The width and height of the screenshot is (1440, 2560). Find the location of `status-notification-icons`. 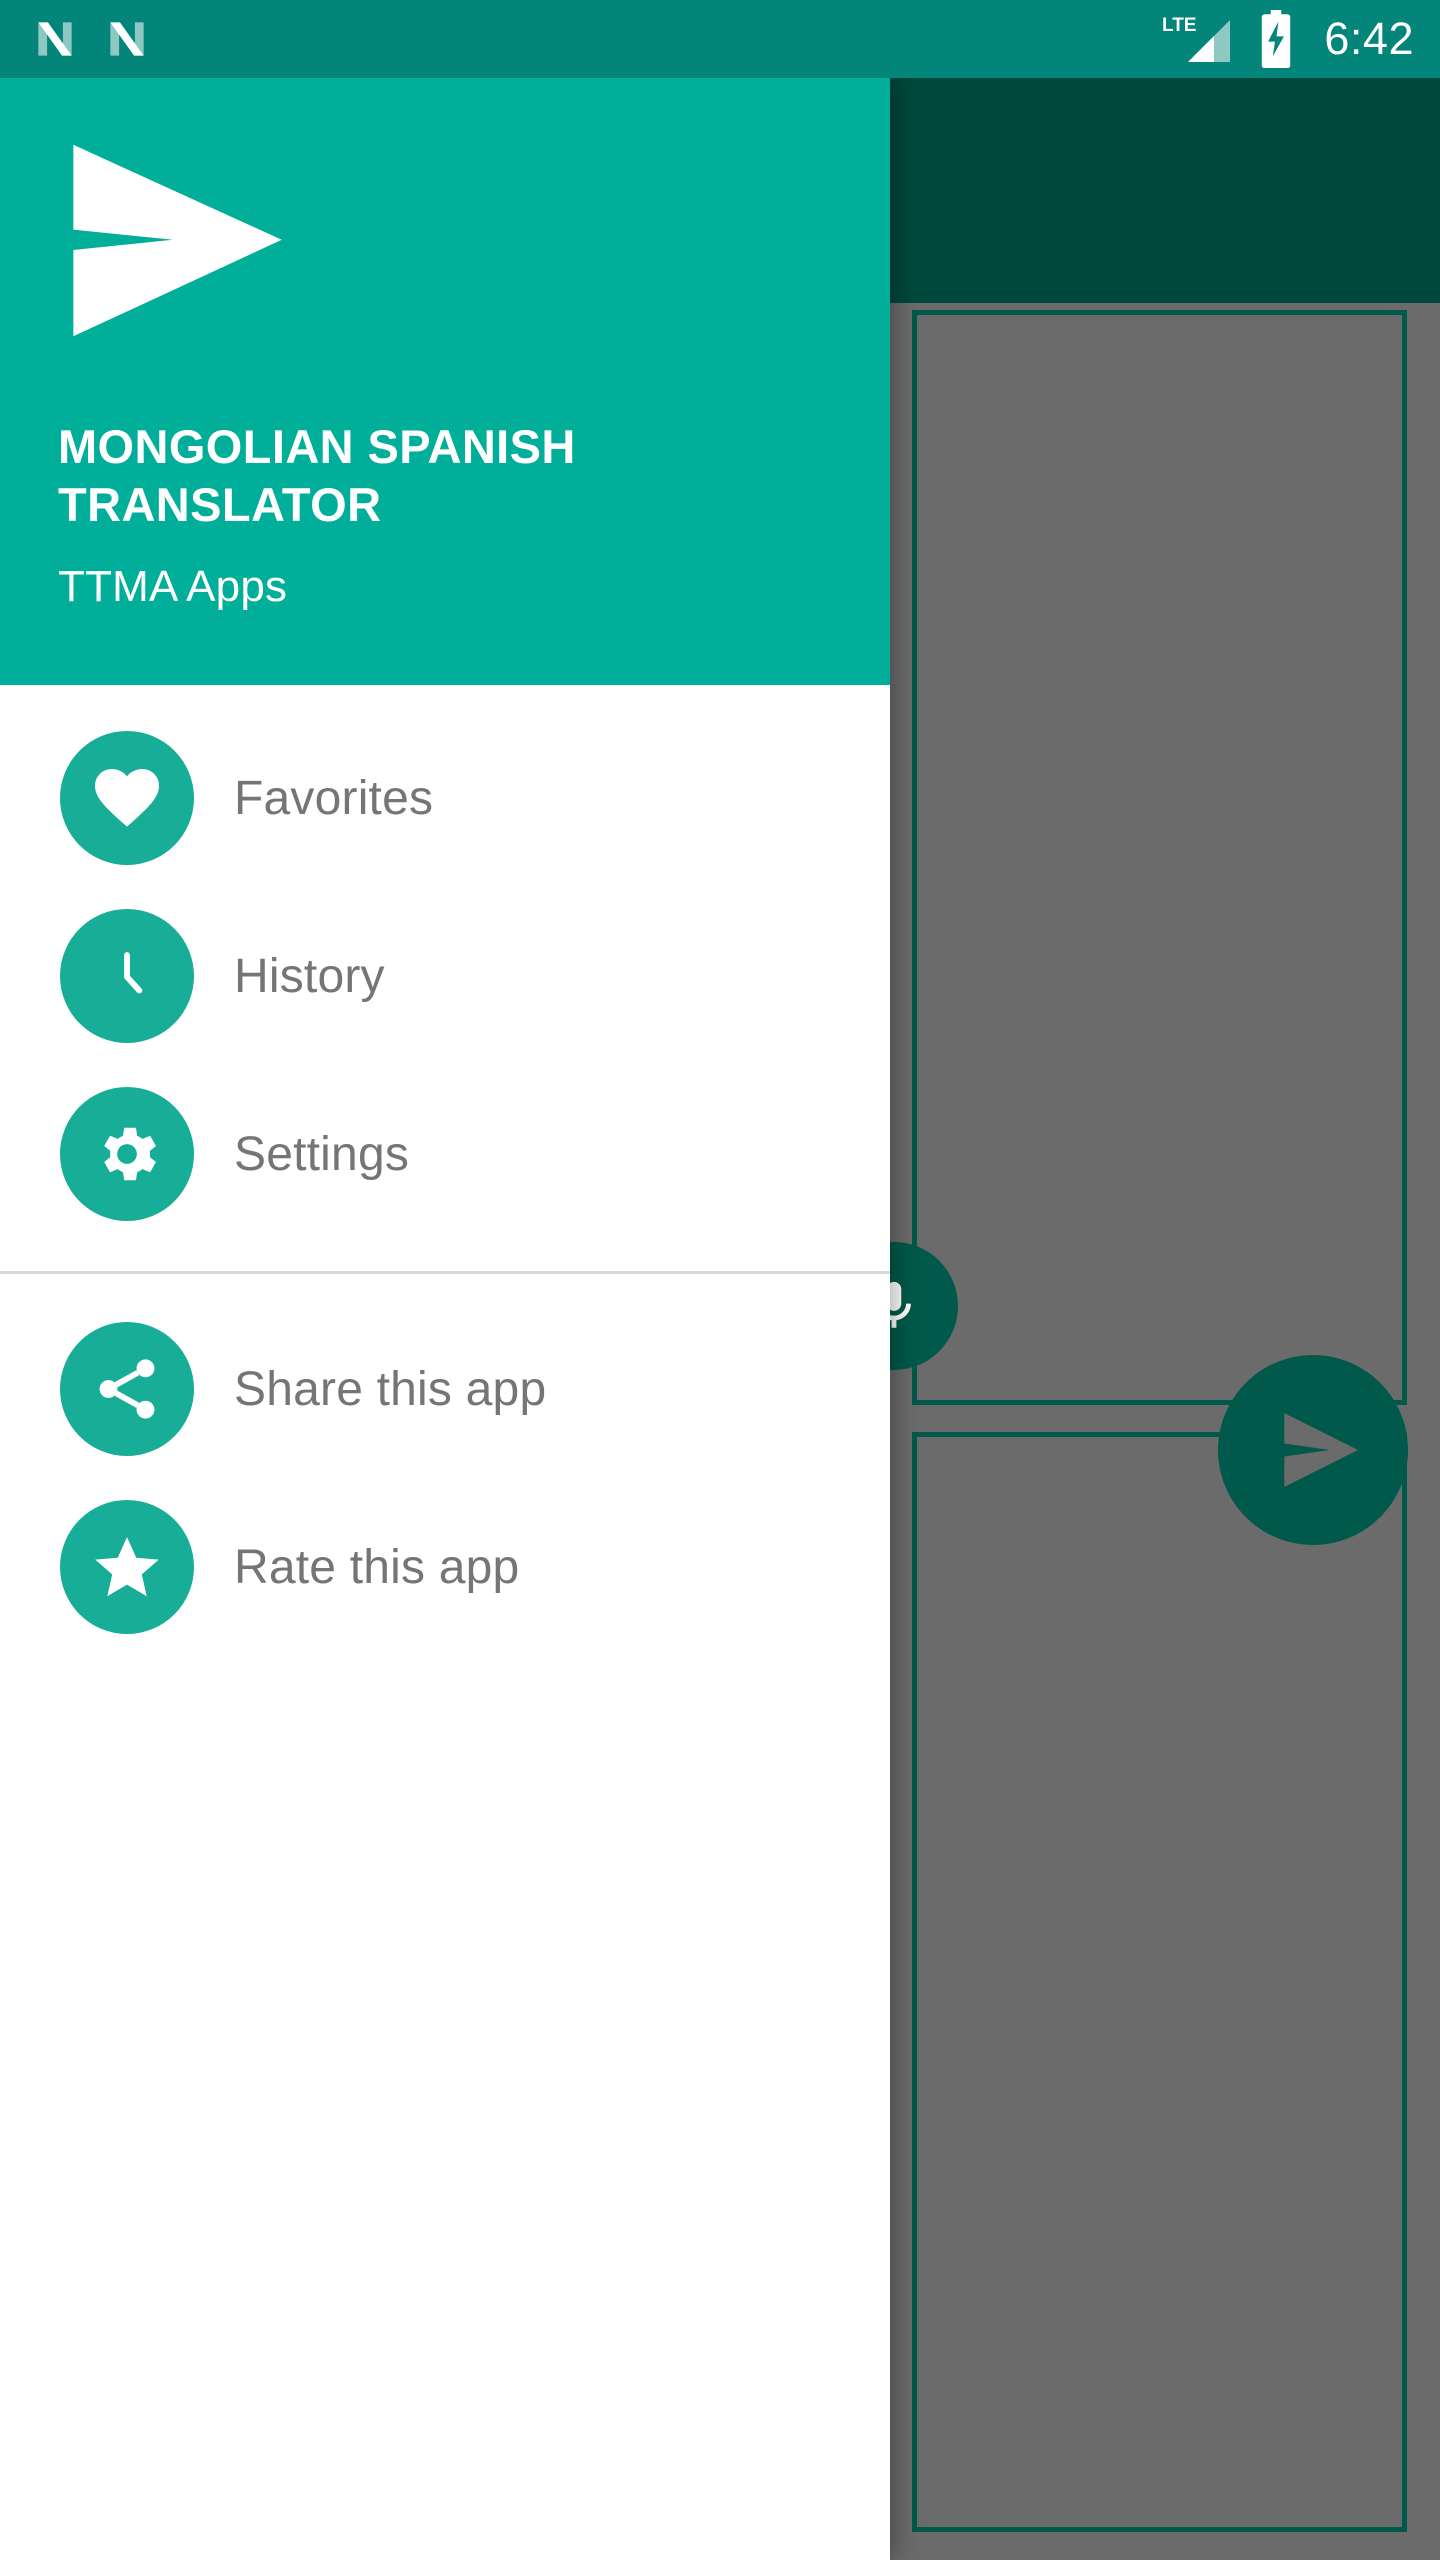

status-notification-icons is located at coordinates (91, 39).